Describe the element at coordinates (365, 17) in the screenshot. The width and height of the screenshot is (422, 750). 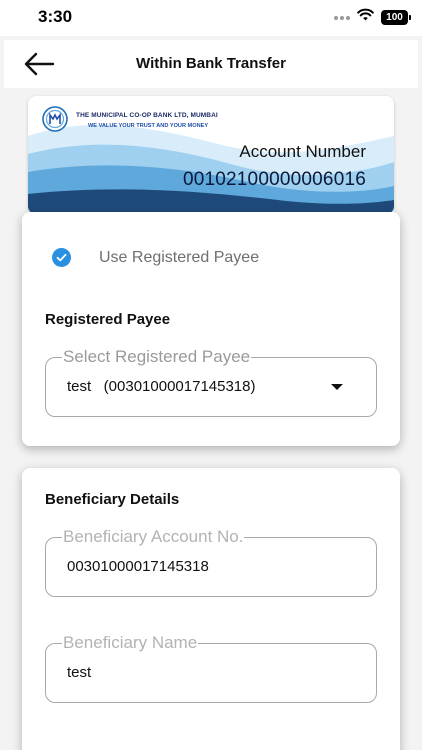
I see `wifi-icon` at that location.